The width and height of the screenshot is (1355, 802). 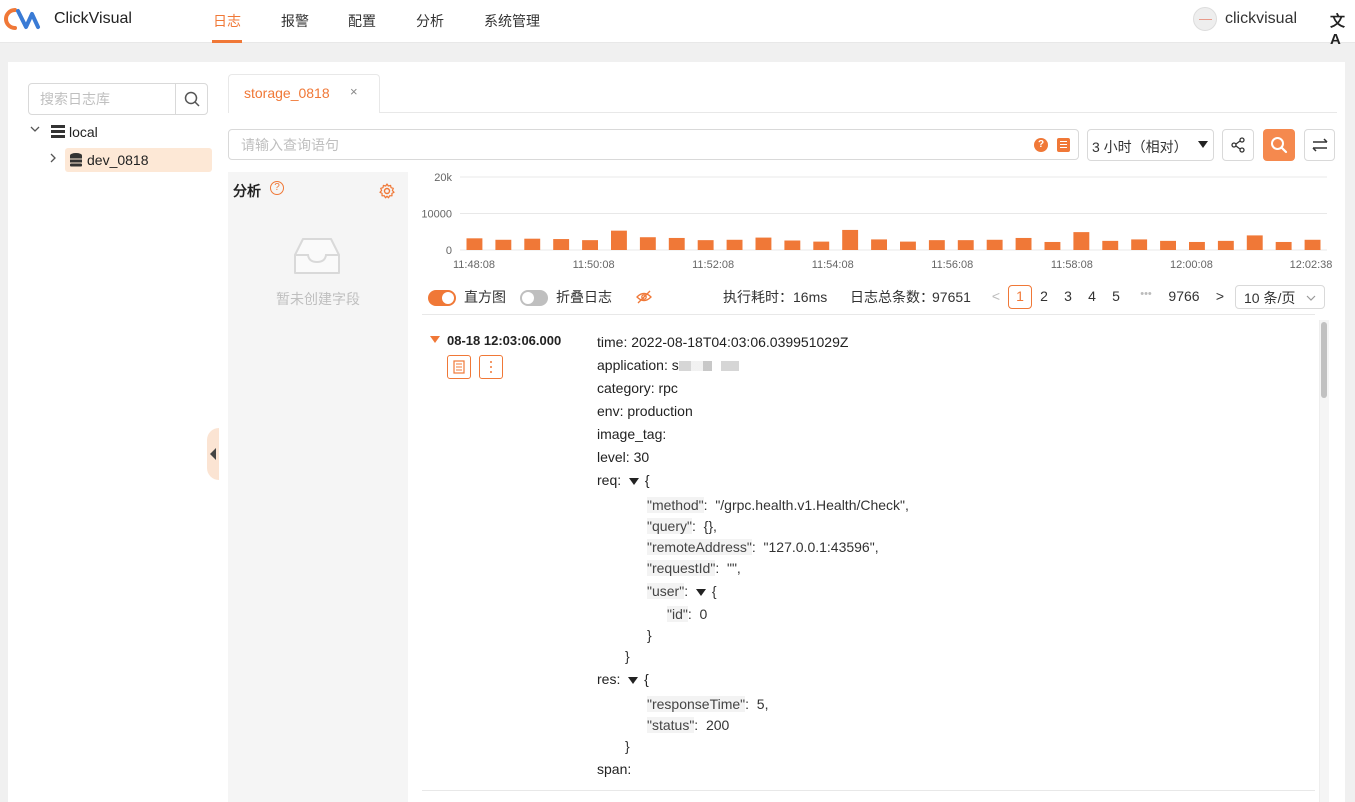 I want to click on json-key: "id", so click(x=677, y=614).